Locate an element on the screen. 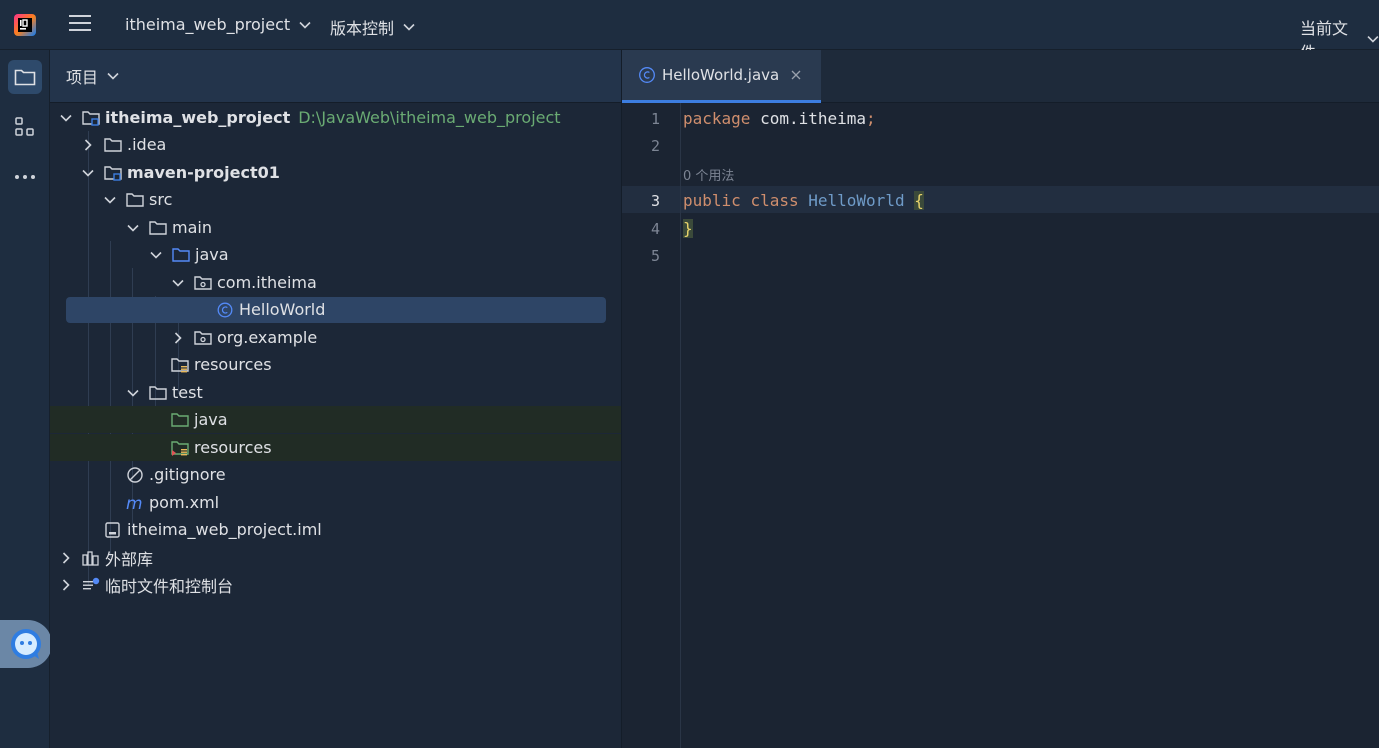  test-resources-folder-icon is located at coordinates (180, 448).